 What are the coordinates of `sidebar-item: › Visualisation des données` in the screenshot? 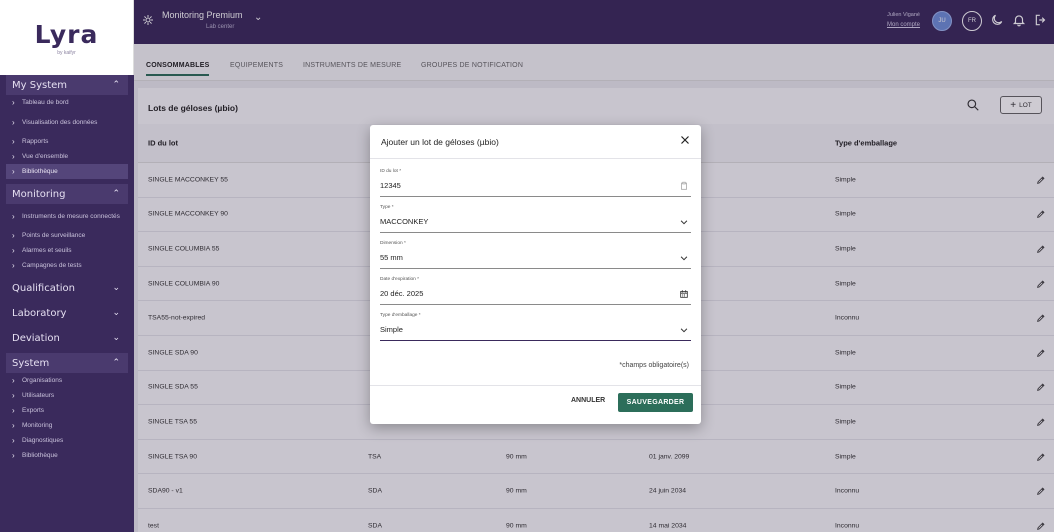 It's located at (67, 122).